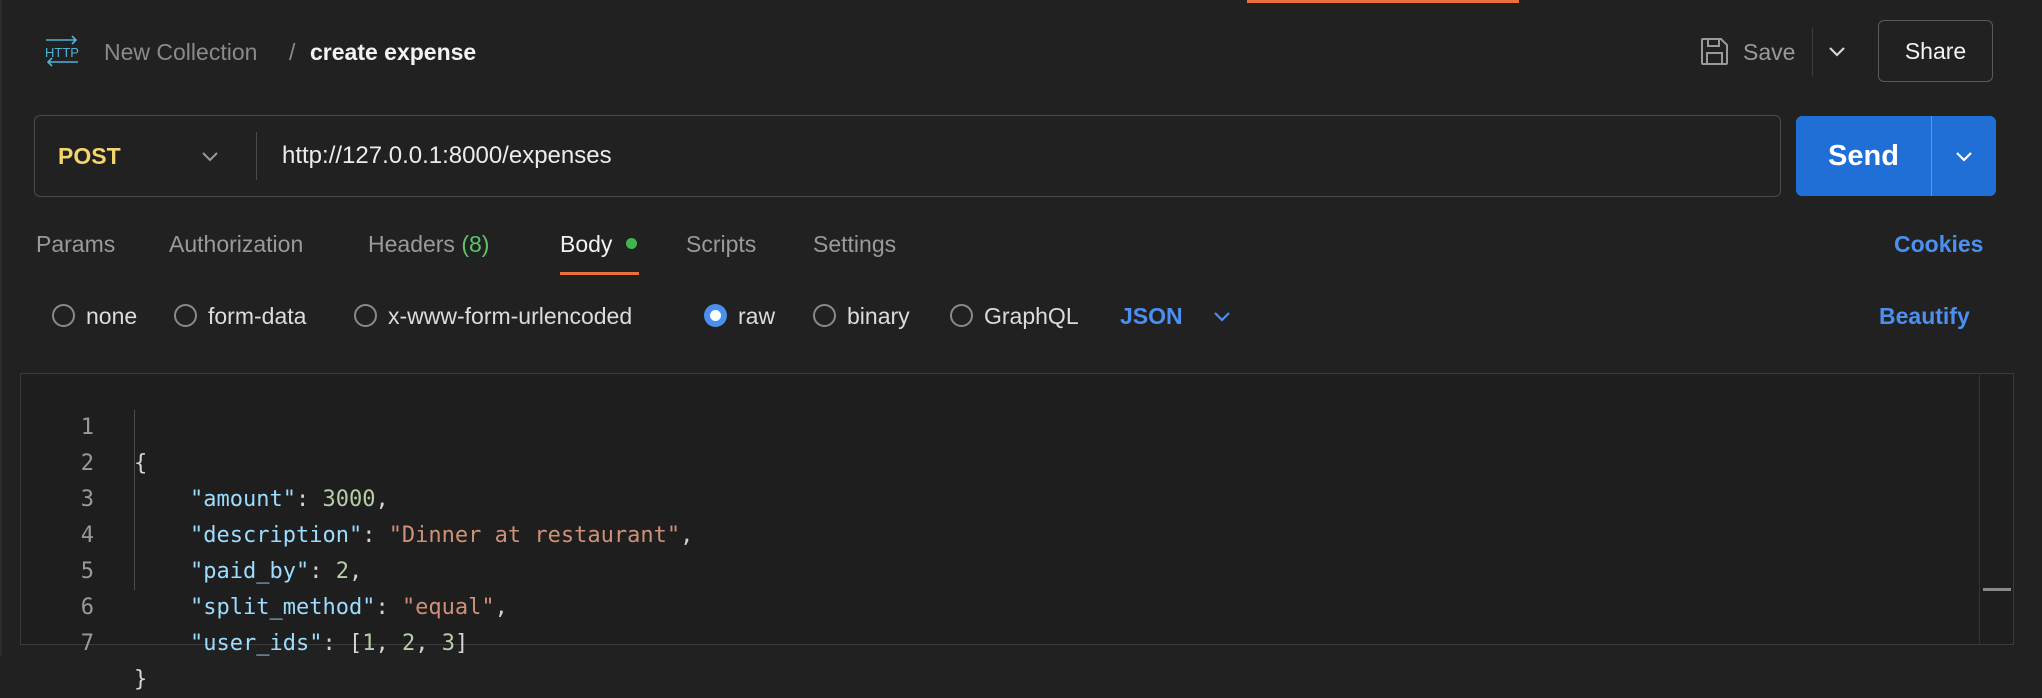 This screenshot has height=698, width=2042. Describe the element at coordinates (283, 607) in the screenshot. I see `json-key: "split_method"` at that location.